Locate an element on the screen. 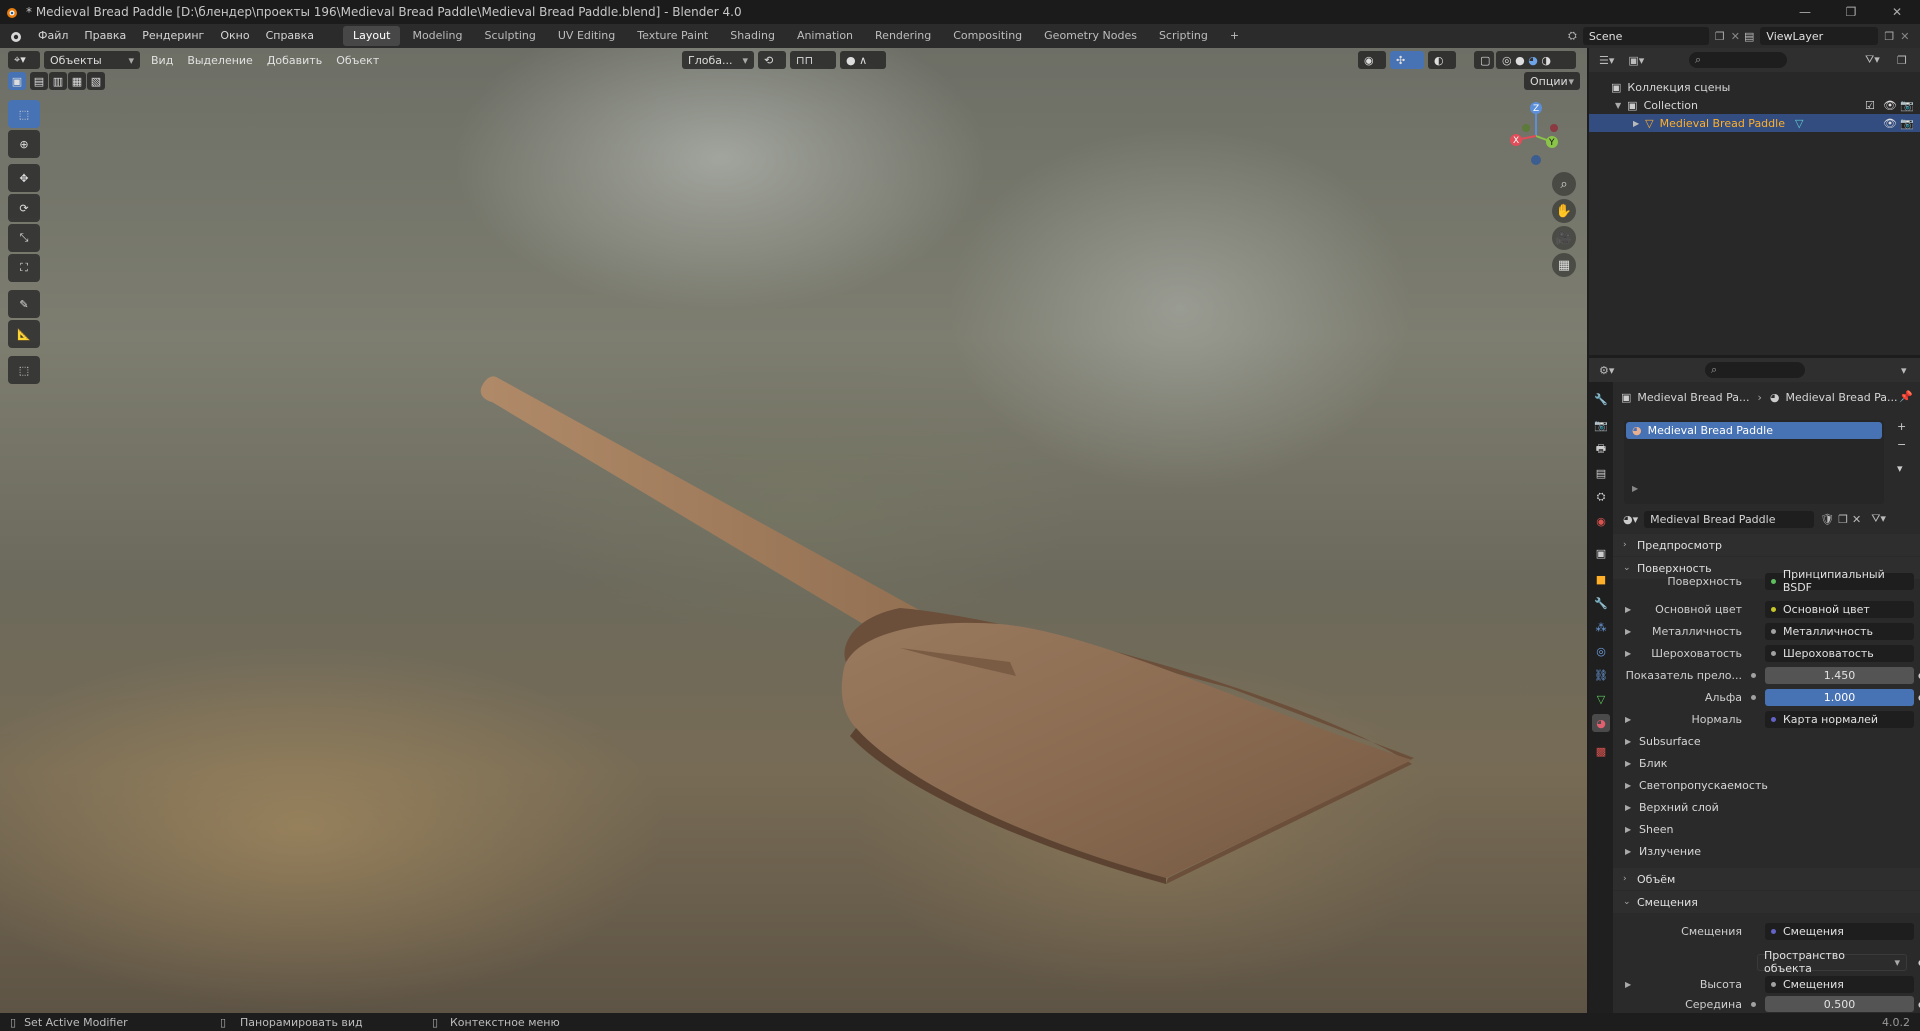 The width and height of the screenshot is (1920, 1031). subpanel-sheen: ▶ Sheen is located at coordinates (1767, 829).